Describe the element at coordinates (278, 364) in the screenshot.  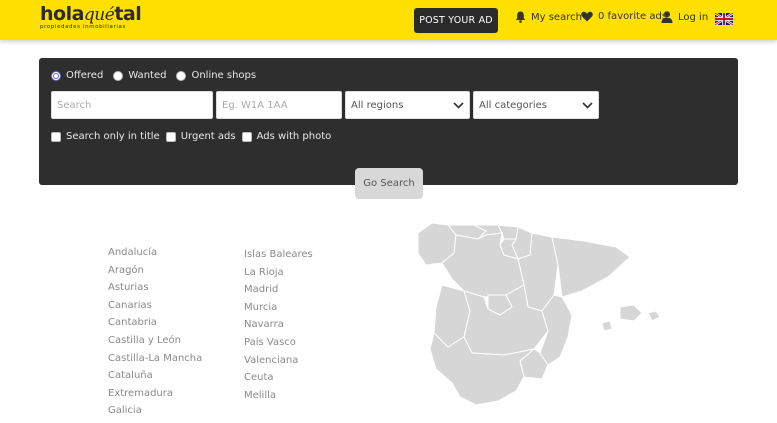
I see `region-link: Valenciana` at that location.